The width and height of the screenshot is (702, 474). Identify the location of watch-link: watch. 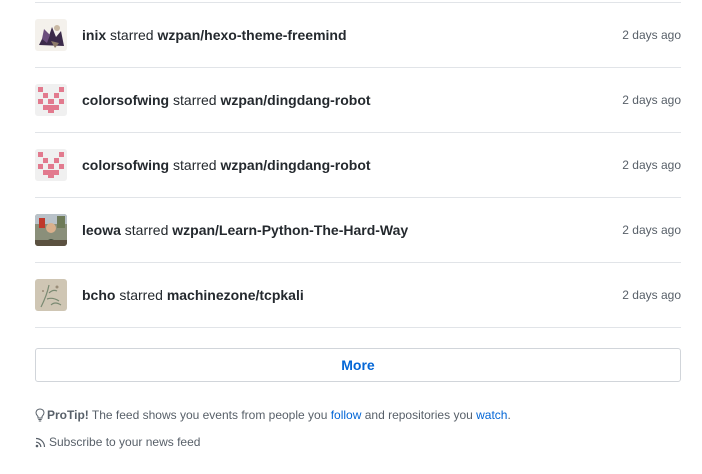
(491, 415).